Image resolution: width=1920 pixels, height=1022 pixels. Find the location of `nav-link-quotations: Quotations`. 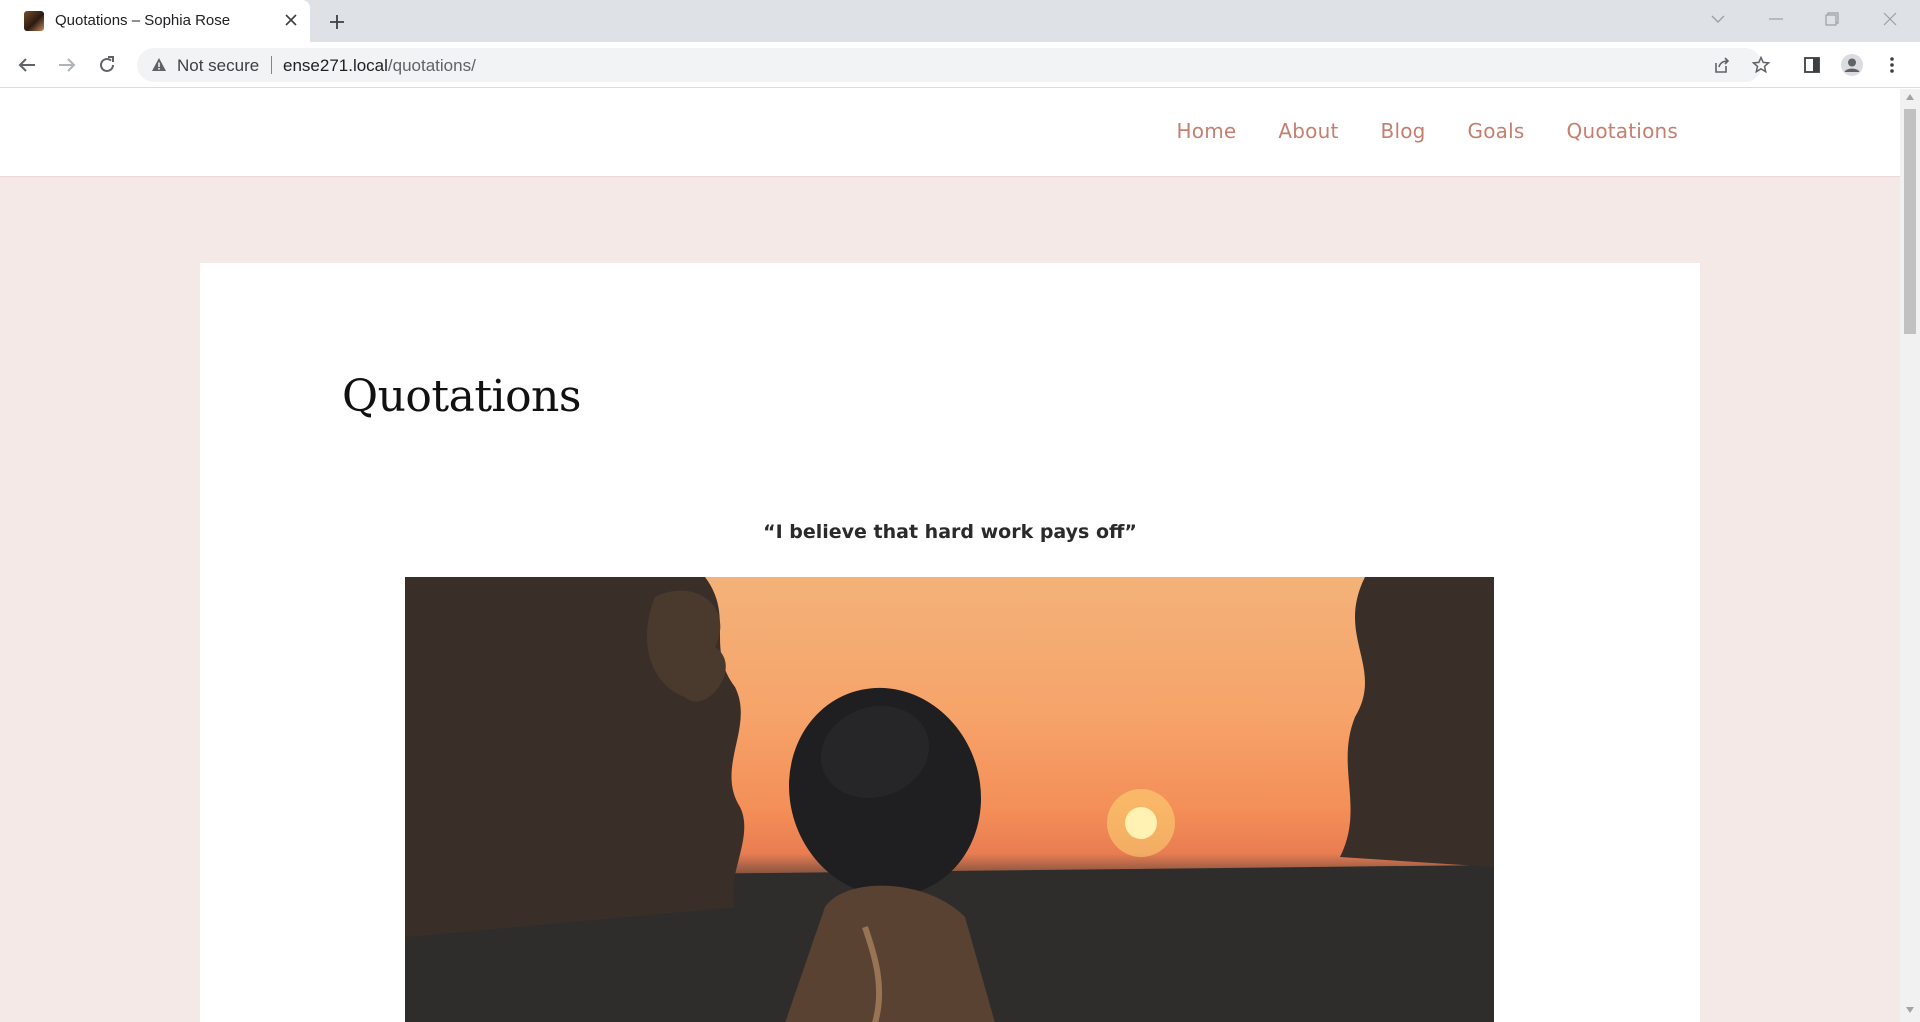

nav-link-quotations: Quotations is located at coordinates (1622, 131).